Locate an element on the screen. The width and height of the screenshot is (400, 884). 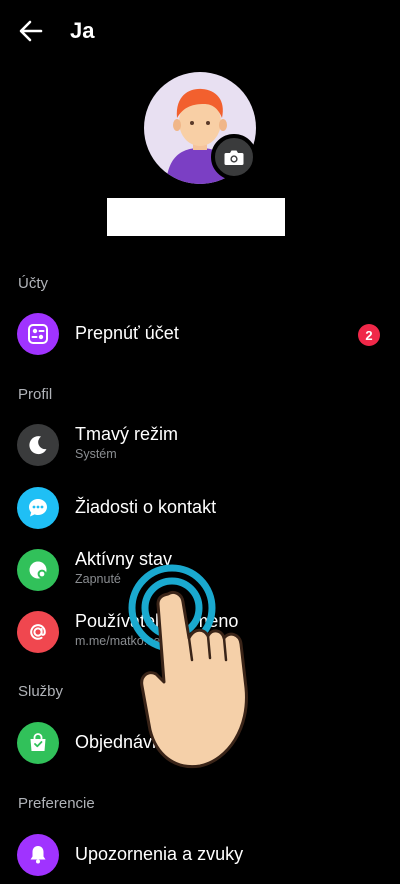
notifications-item: Upozornenia a zvuky is located at coordinates (200, 855).